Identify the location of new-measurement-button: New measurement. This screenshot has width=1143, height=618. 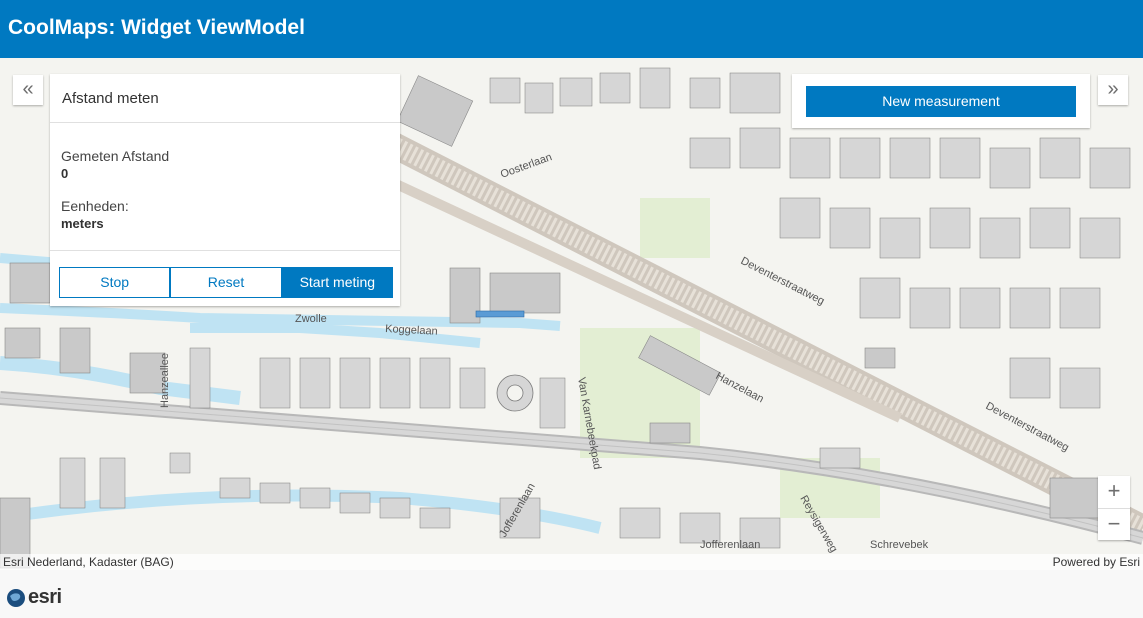
(941, 101).